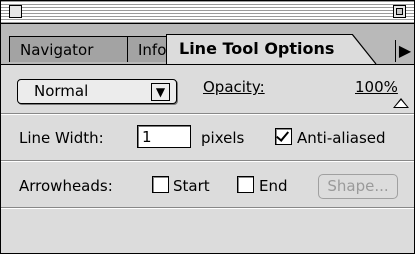  What do you see at coordinates (164, 136) in the screenshot?
I see `line-width-field: 1` at bounding box center [164, 136].